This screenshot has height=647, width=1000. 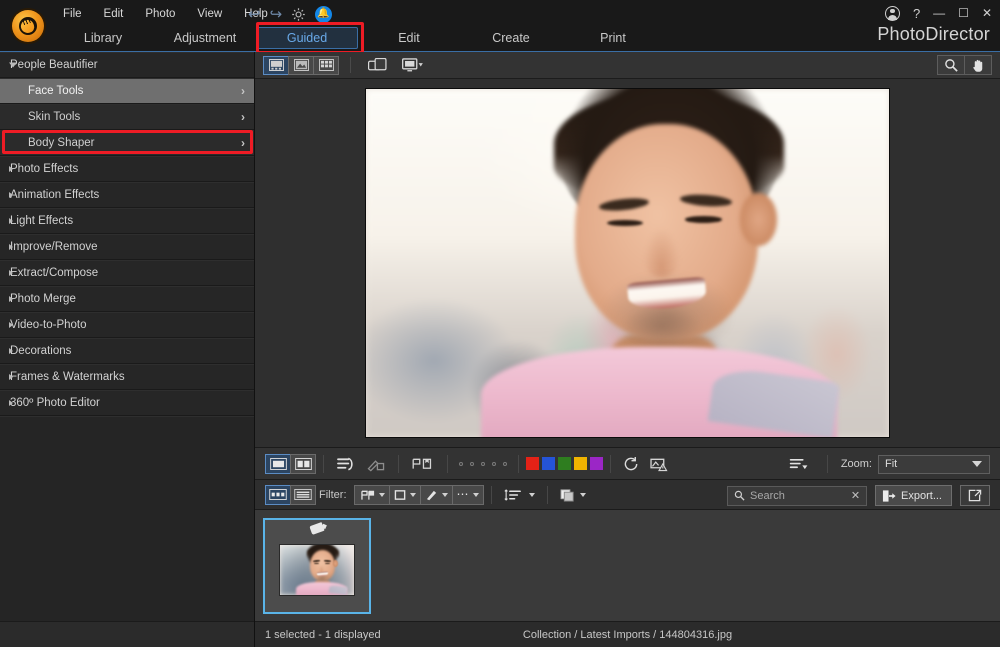 What do you see at coordinates (975, 495) in the screenshot?
I see `open-external-icon` at bounding box center [975, 495].